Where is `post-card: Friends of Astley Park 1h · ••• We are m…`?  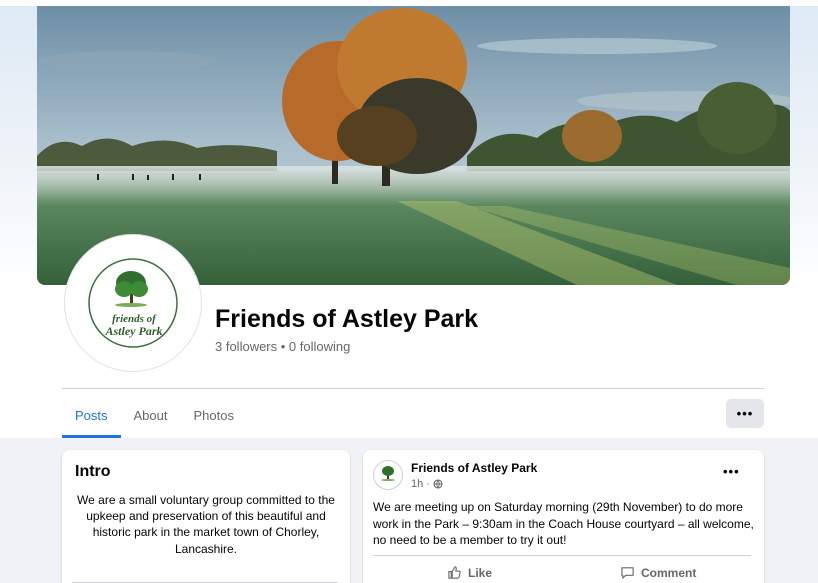 post-card: Friends of Astley Park 1h · ••• We are m… is located at coordinates (563, 516).